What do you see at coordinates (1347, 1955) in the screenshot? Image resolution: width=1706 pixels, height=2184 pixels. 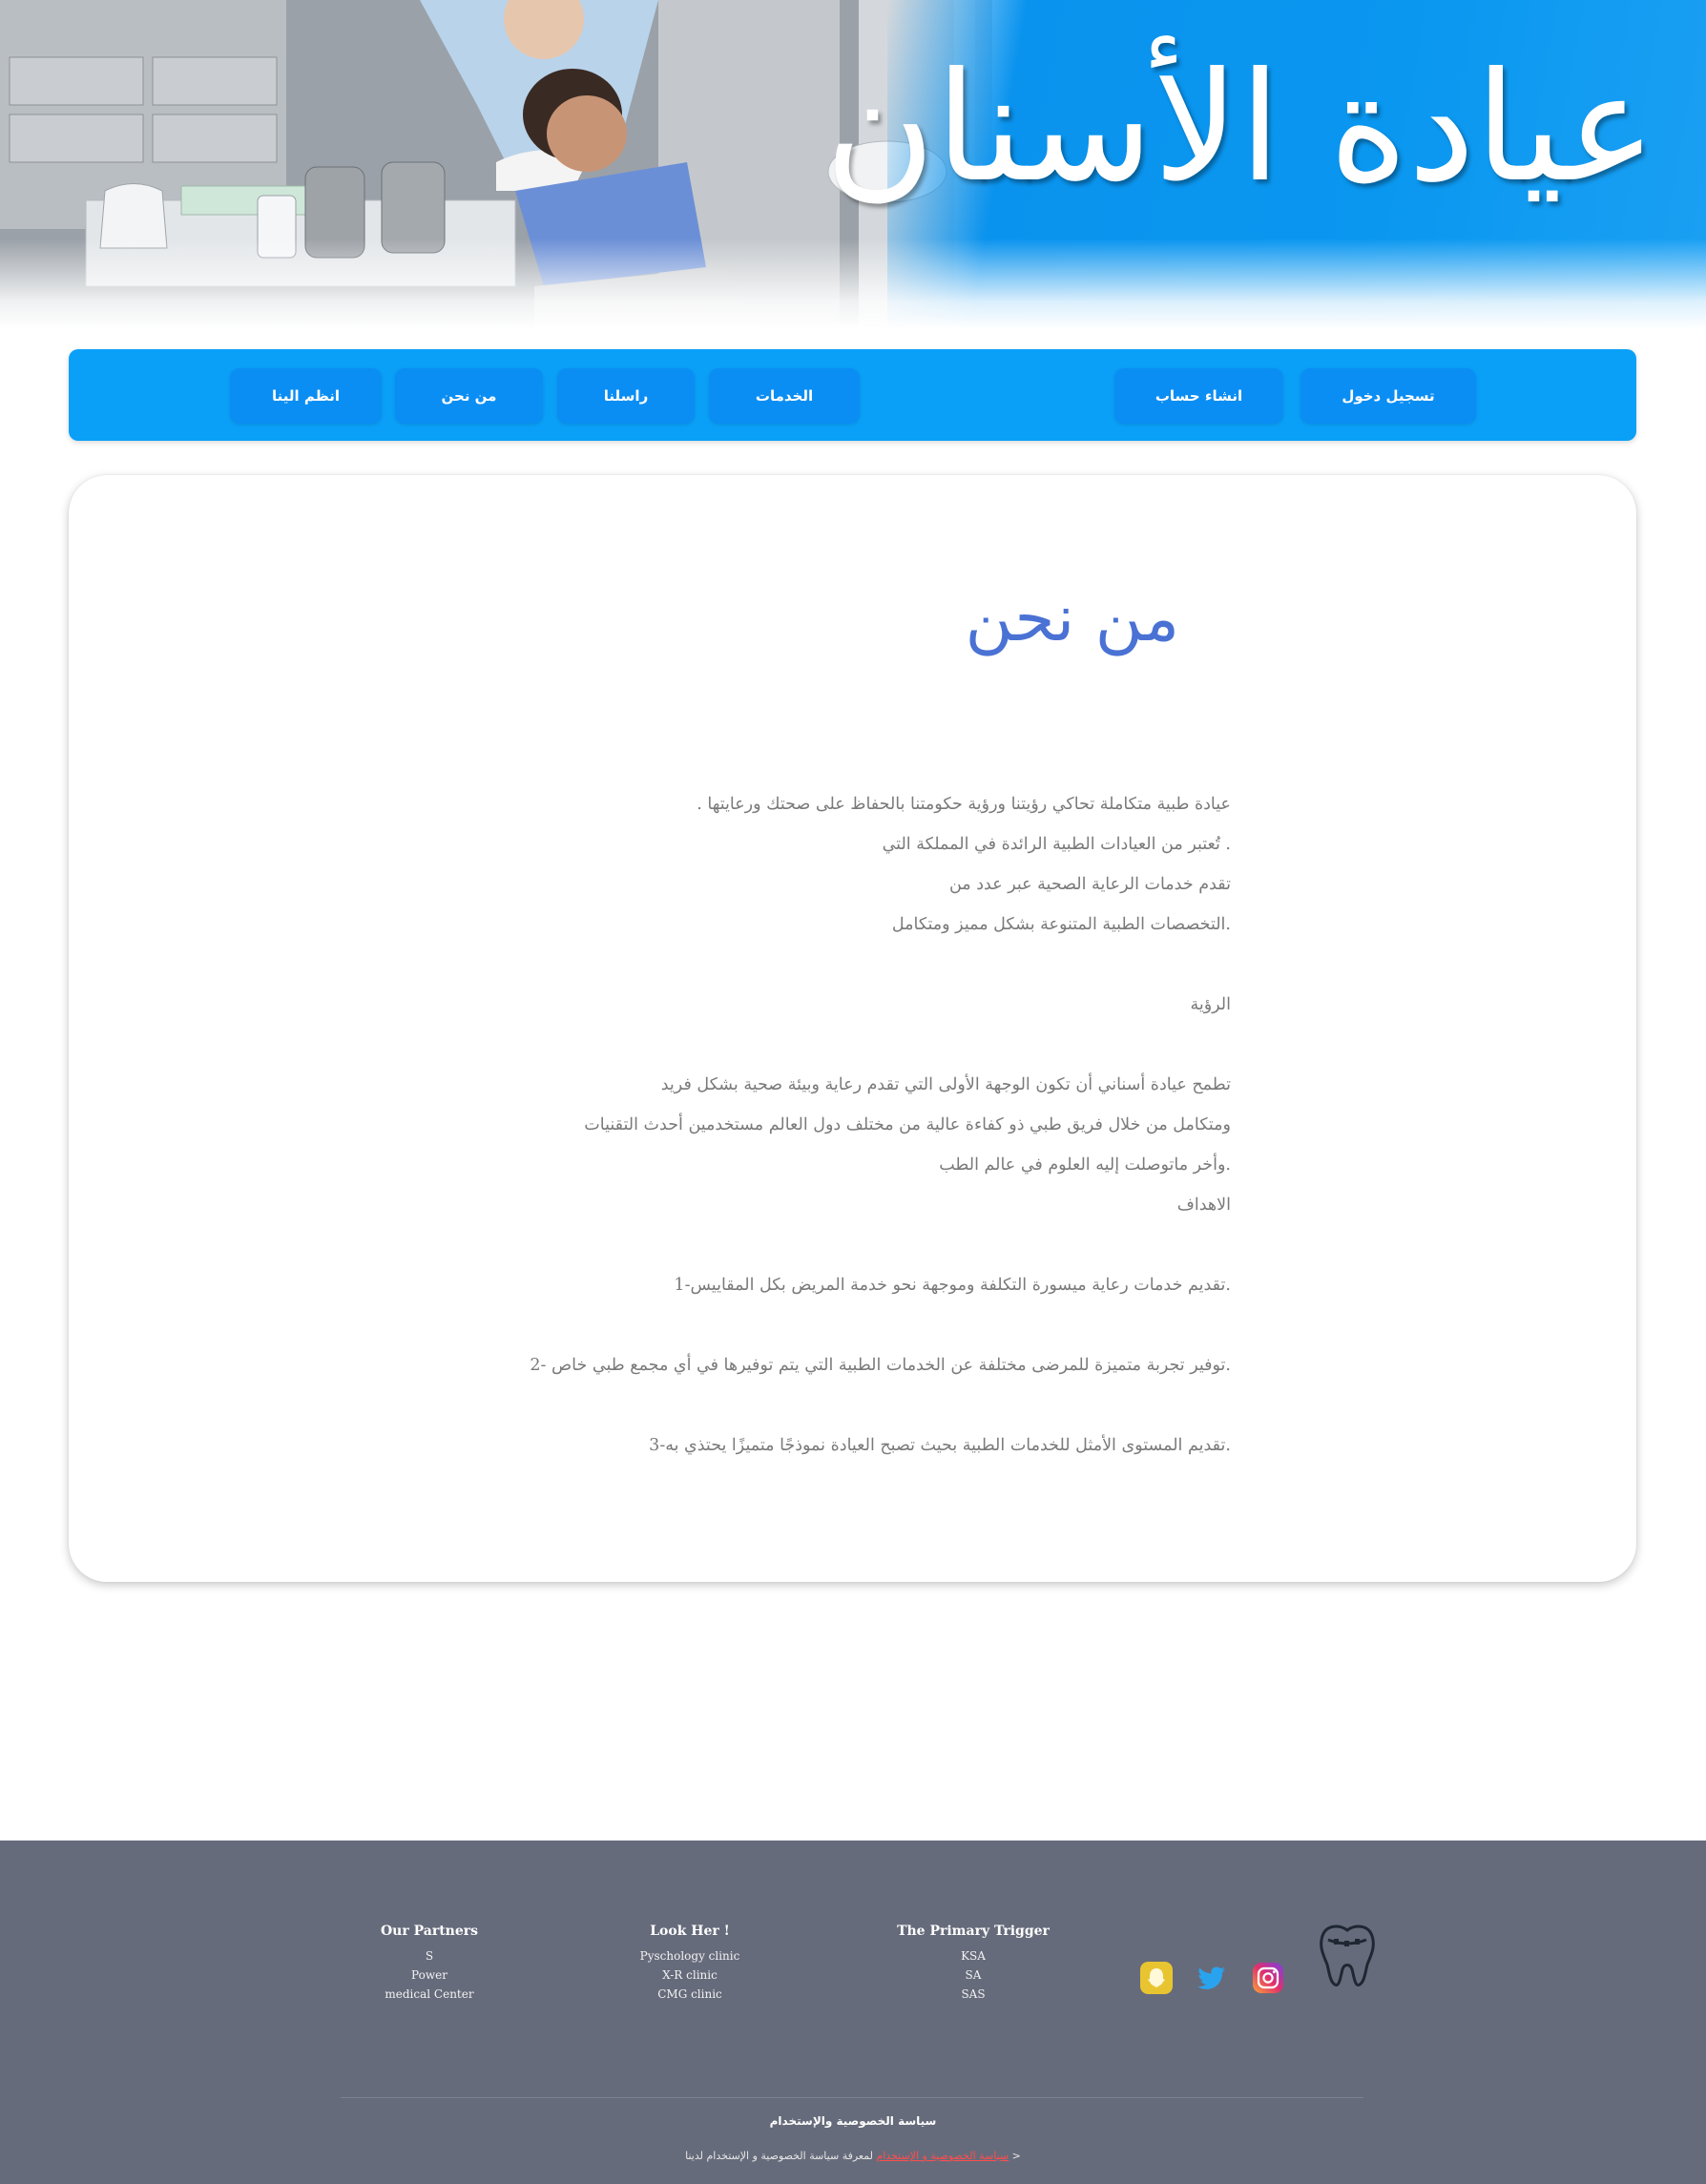 I see `tooth-logo-icon` at bounding box center [1347, 1955].